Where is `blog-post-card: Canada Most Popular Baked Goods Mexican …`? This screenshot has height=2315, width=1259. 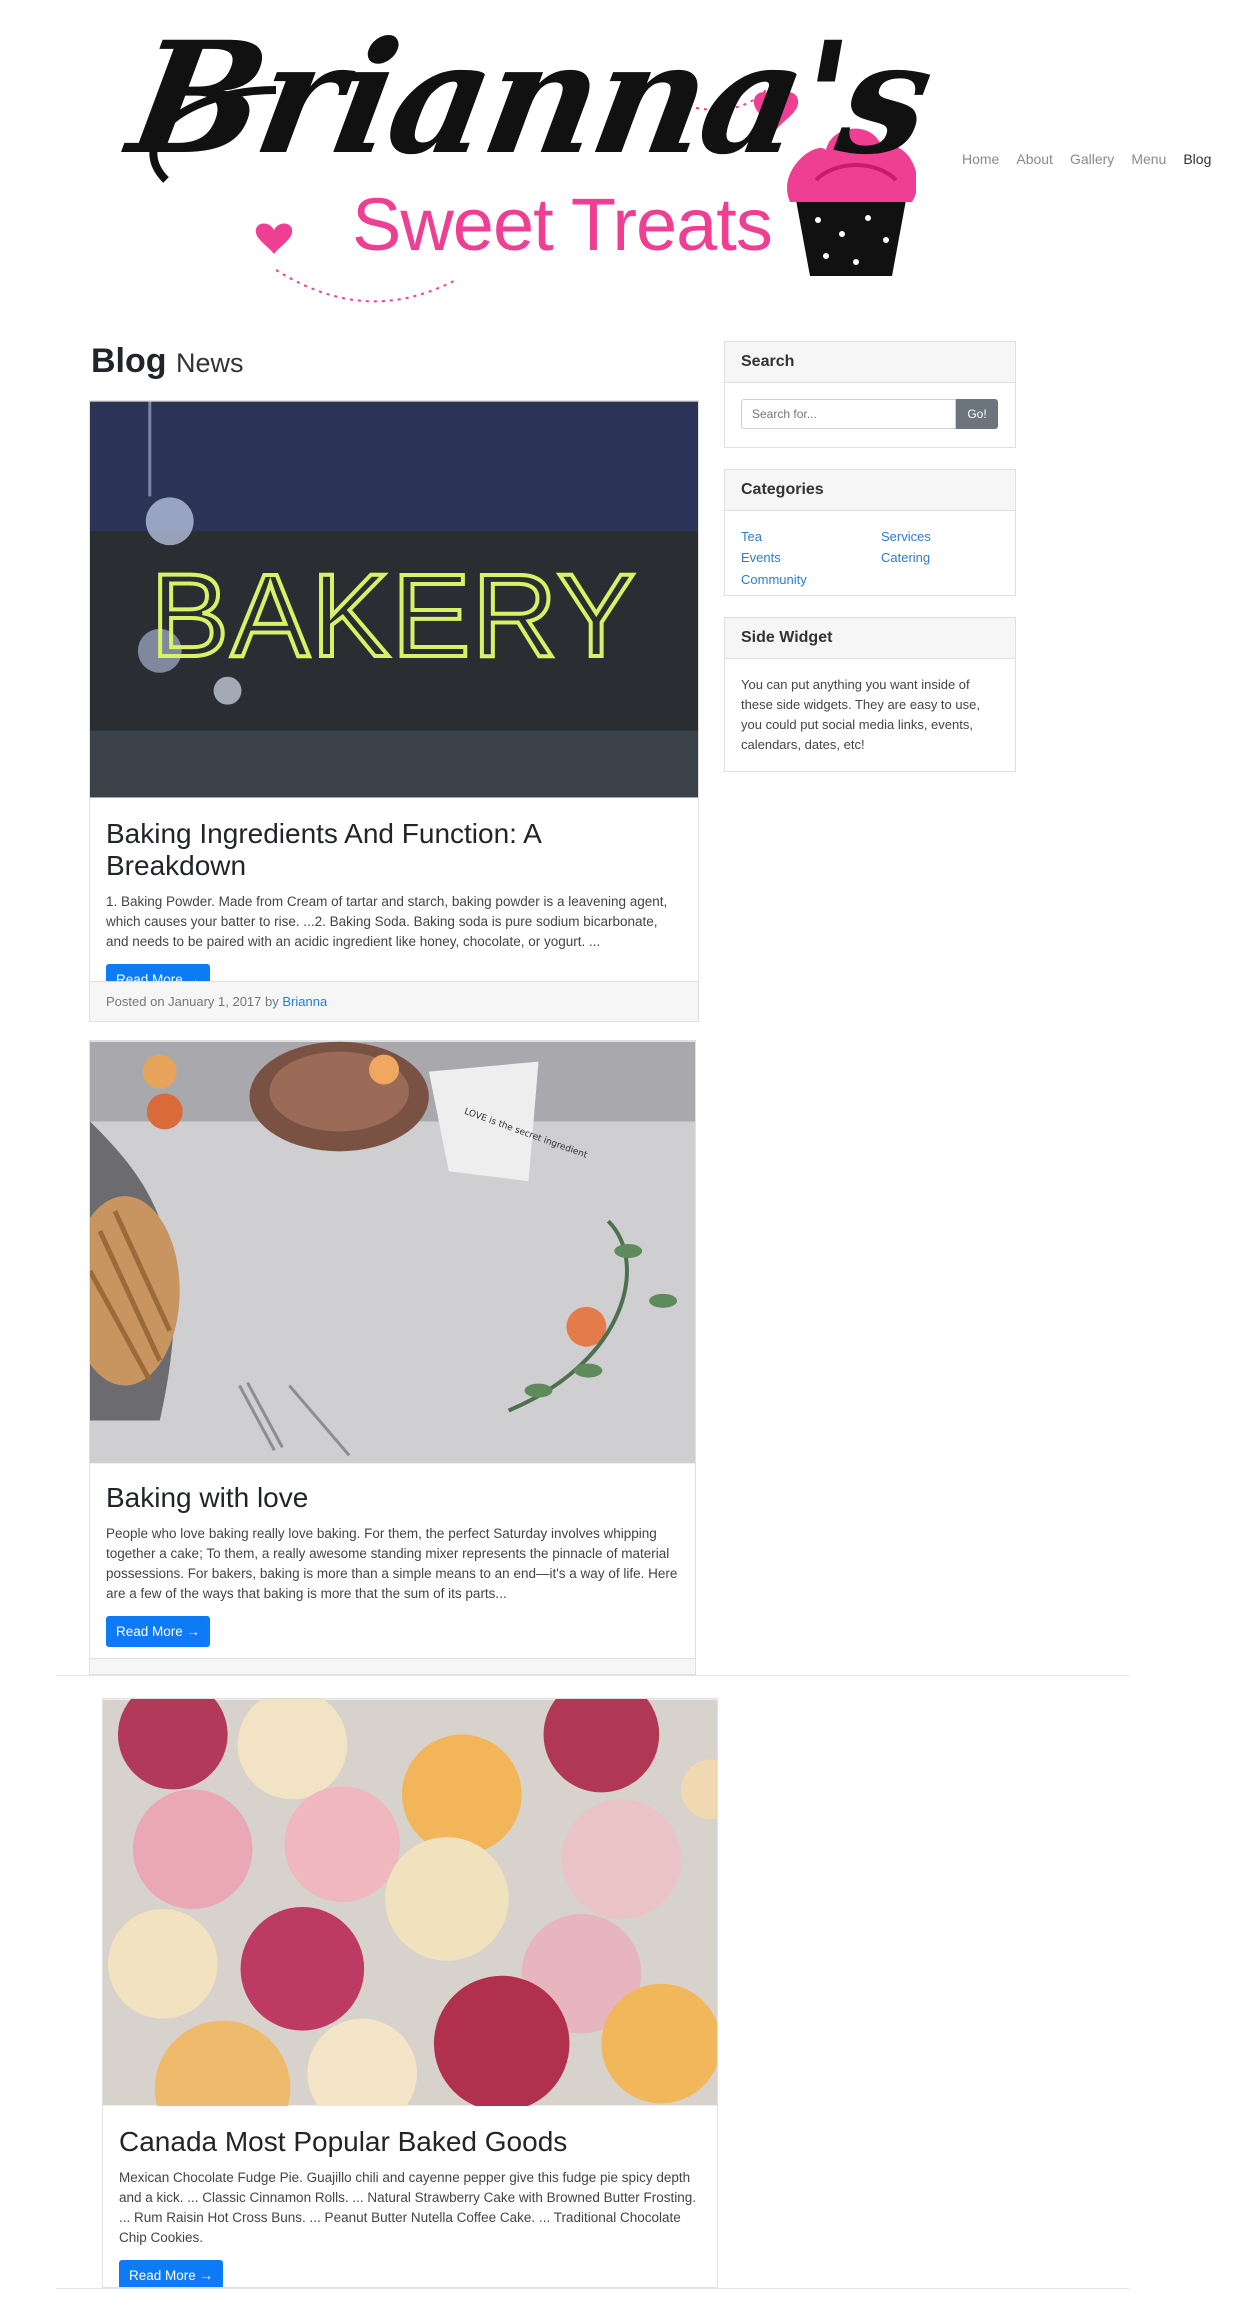 blog-post-card: Canada Most Popular Baked Goods Mexican … is located at coordinates (410, 1993).